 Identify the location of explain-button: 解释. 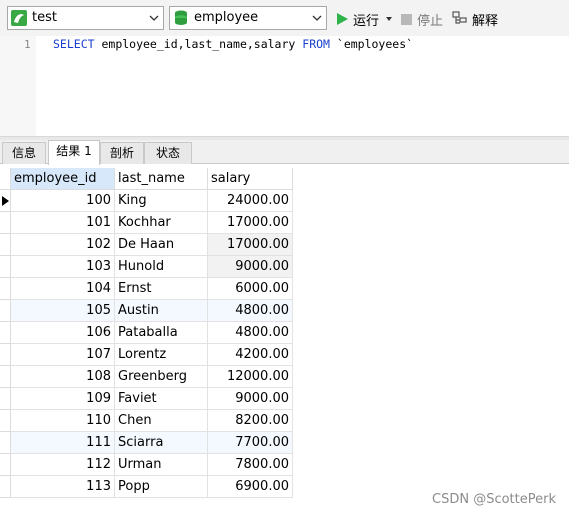
(475, 19).